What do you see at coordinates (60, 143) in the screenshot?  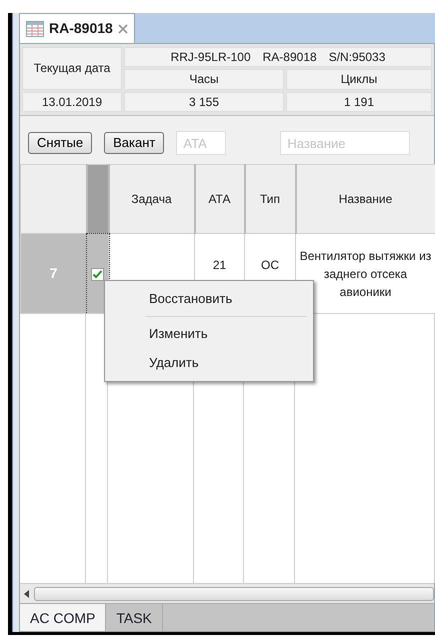 I see `toolbar-button: Снятые` at bounding box center [60, 143].